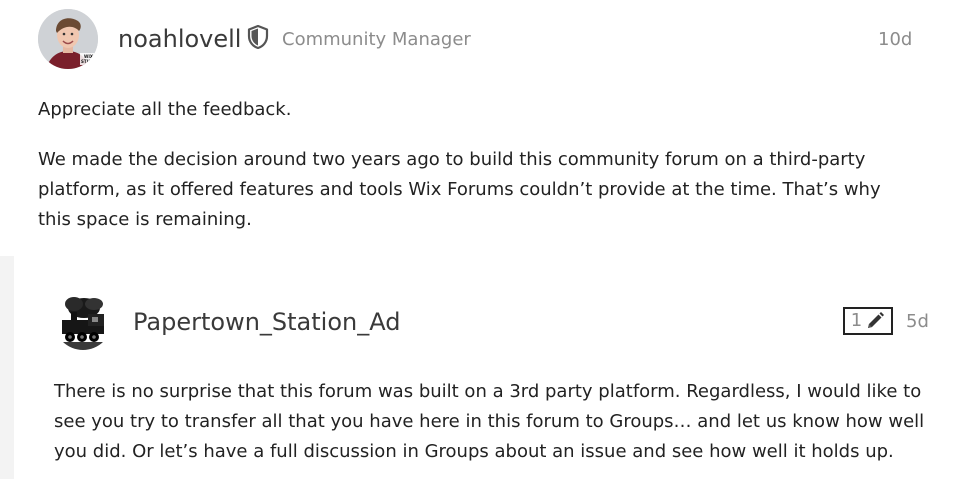  What do you see at coordinates (856, 320) in the screenshot?
I see `edit-count: 1` at bounding box center [856, 320].